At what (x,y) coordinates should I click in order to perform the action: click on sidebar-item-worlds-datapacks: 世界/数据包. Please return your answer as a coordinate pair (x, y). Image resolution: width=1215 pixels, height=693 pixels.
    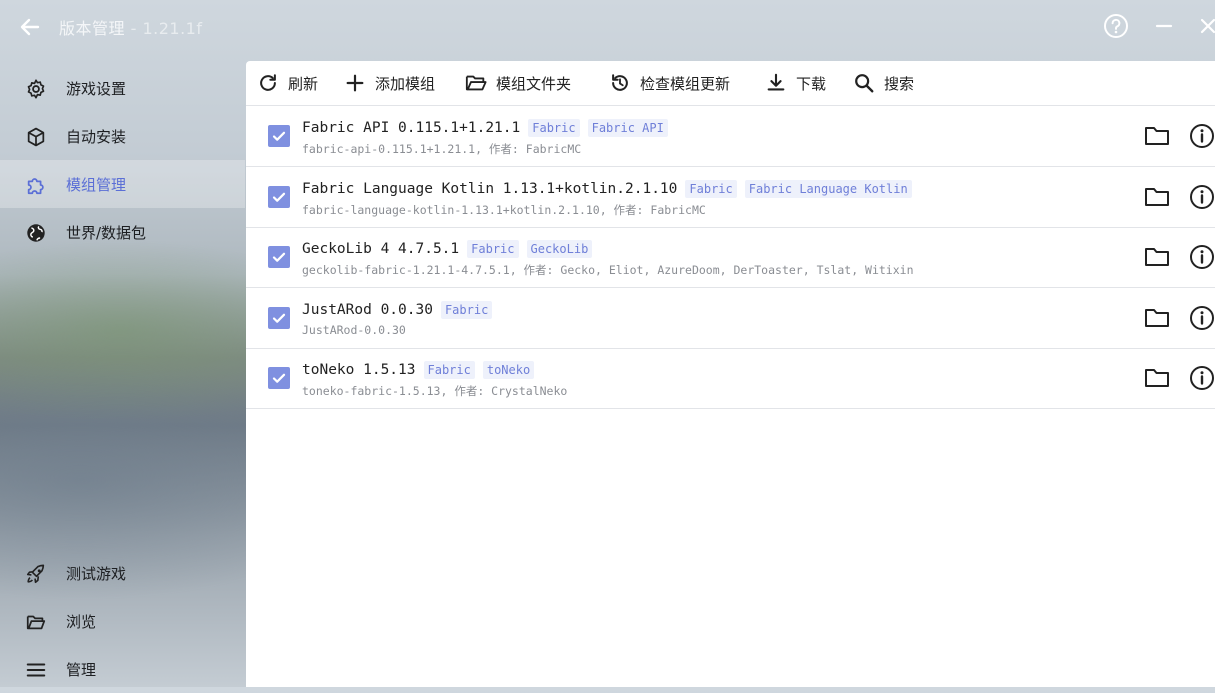
    Looking at the image, I should click on (122, 232).